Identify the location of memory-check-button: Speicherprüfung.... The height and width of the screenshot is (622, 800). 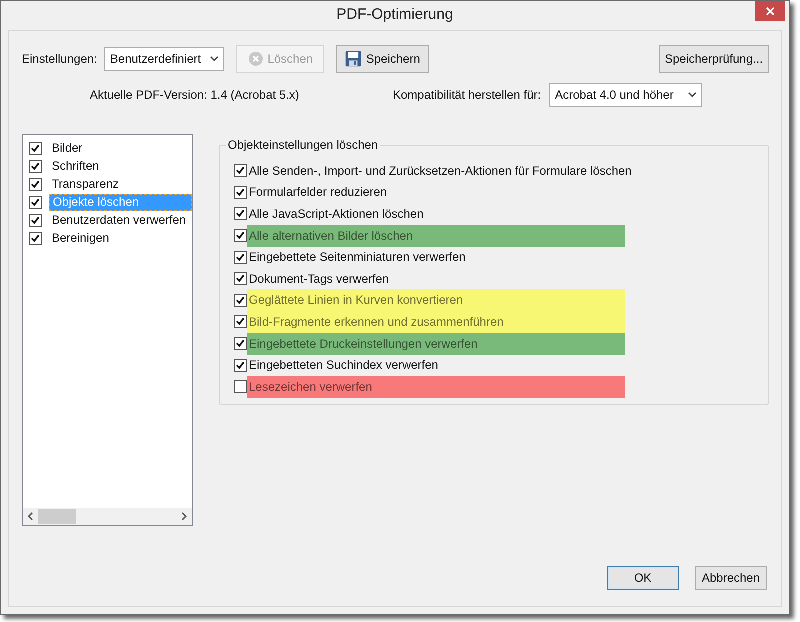
(714, 59).